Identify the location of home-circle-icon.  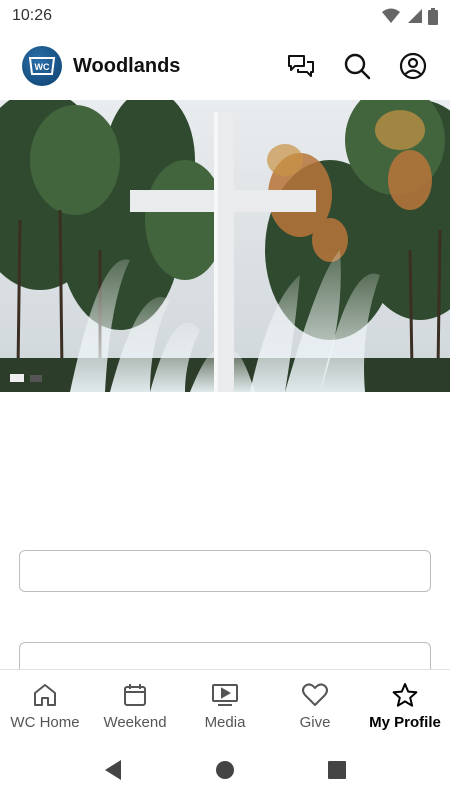
(225, 770).